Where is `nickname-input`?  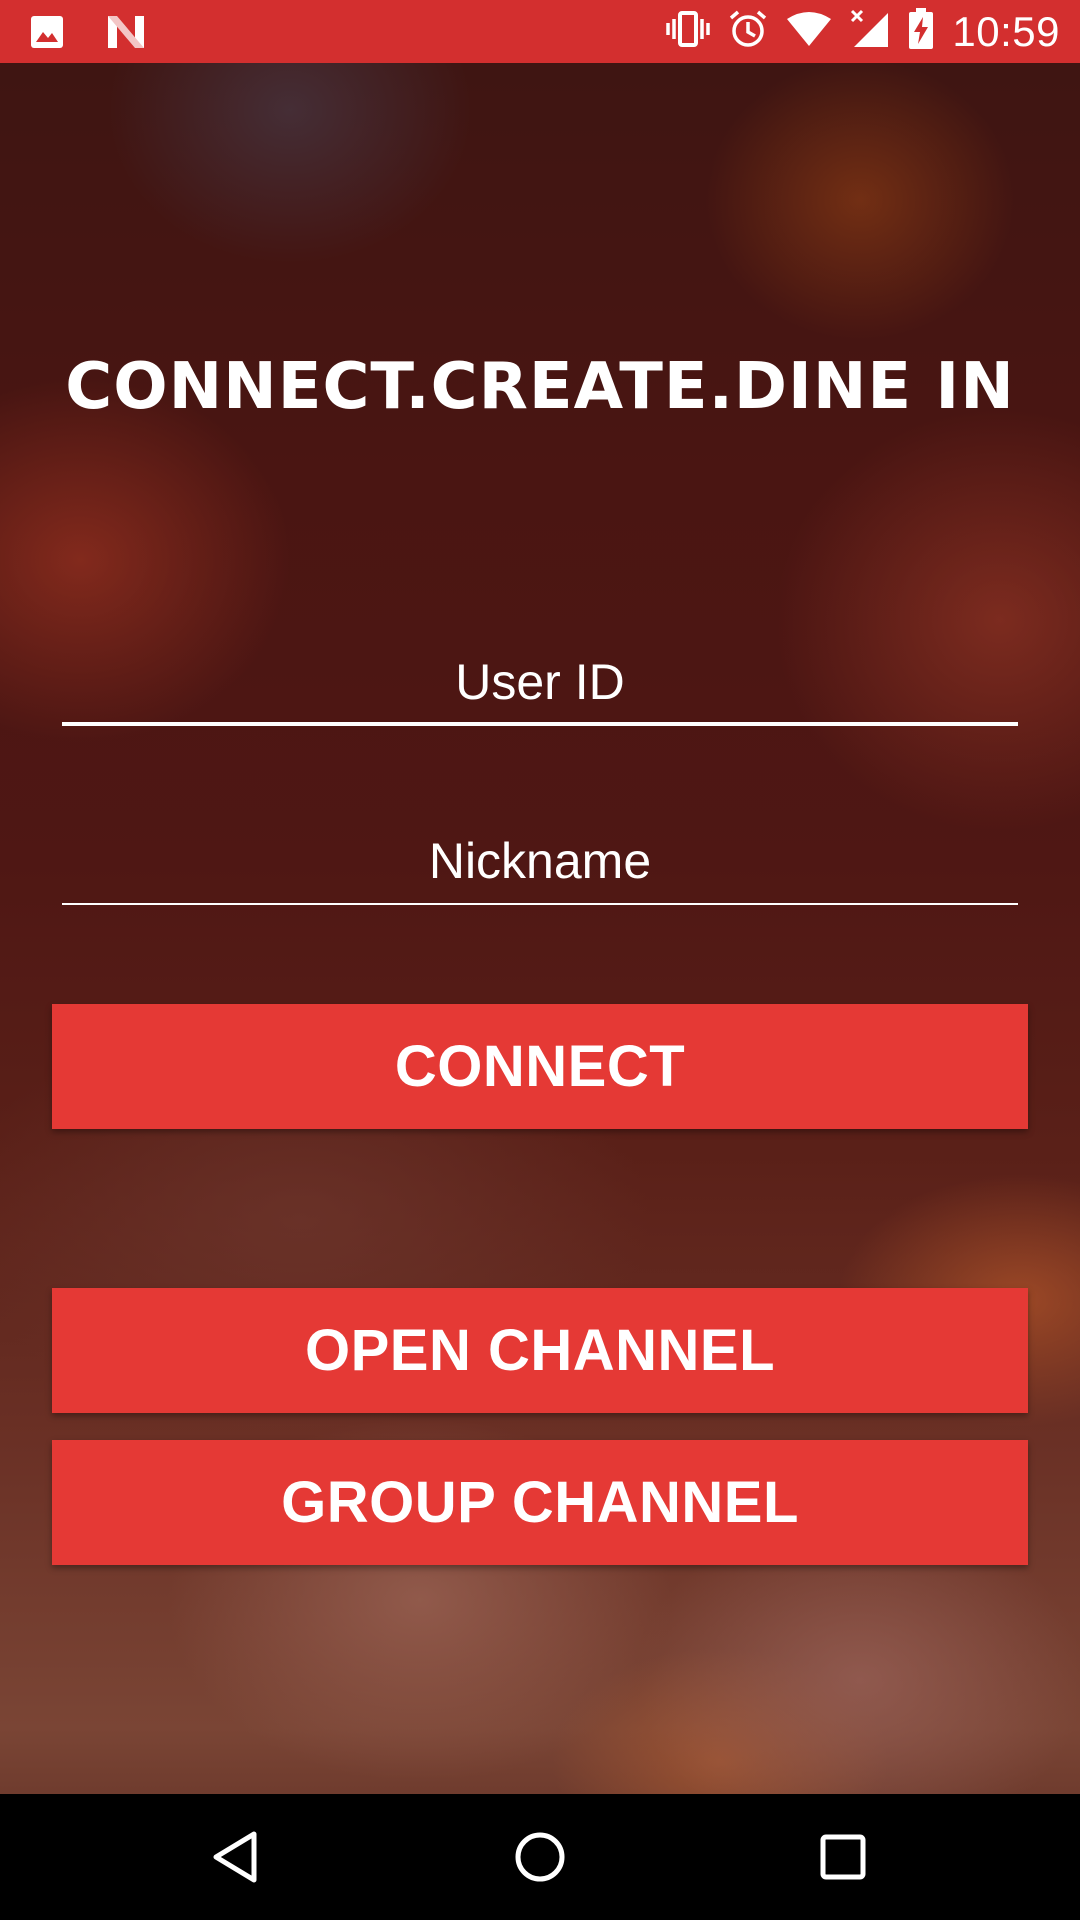
nickname-input is located at coordinates (540, 861).